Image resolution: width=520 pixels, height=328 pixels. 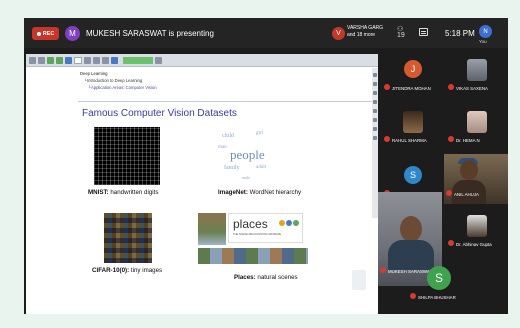 I want to click on highlighter-icon, so click(x=375, y=93).